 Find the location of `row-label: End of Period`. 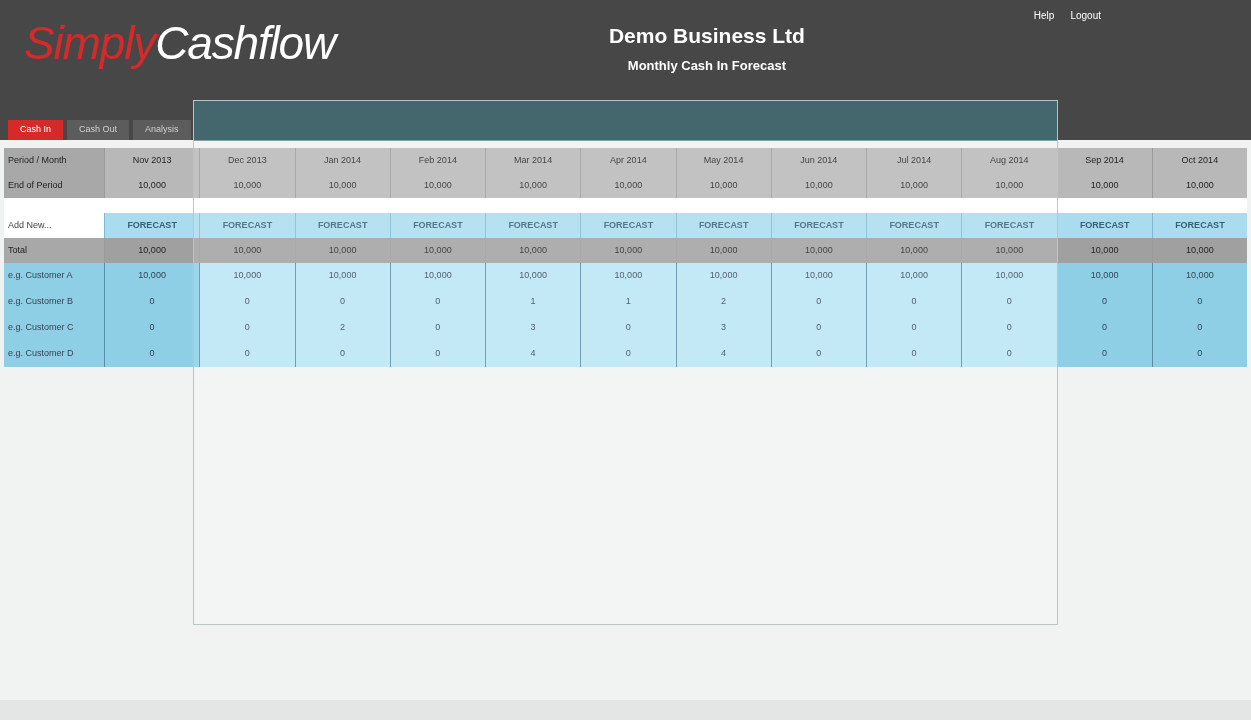

row-label: End of Period is located at coordinates (54, 185).